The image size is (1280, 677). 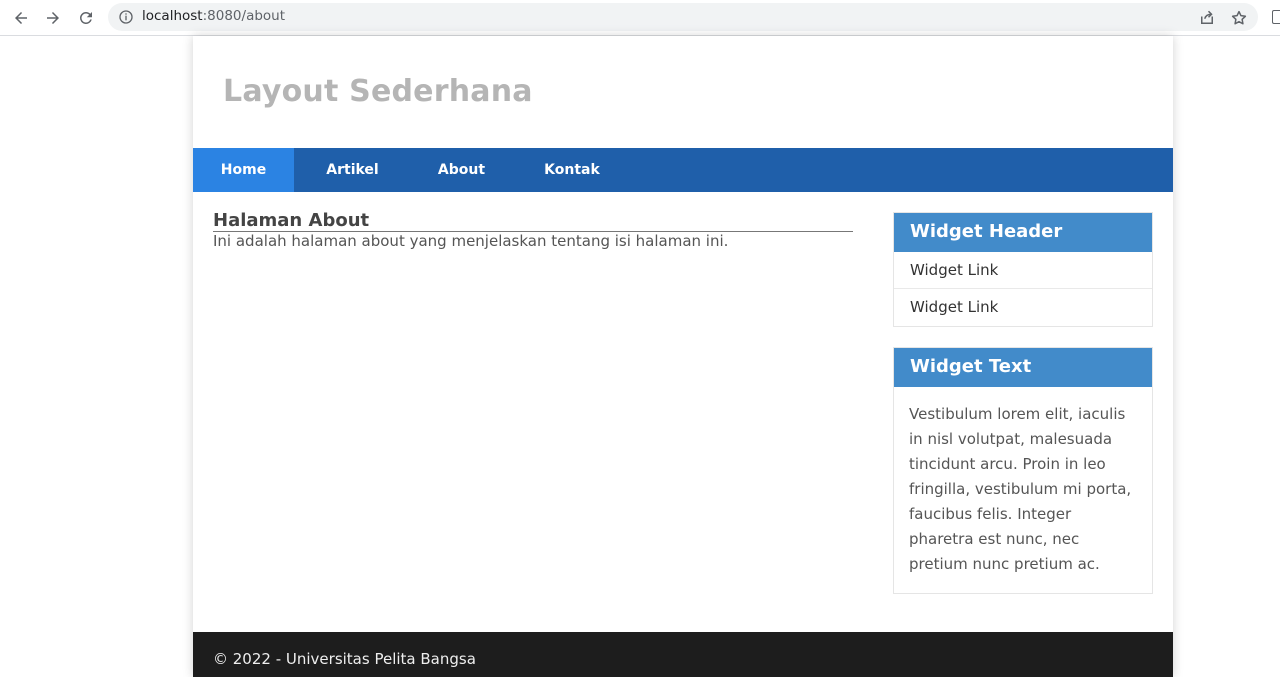 I want to click on url-path: :8080/about, so click(x=244, y=16).